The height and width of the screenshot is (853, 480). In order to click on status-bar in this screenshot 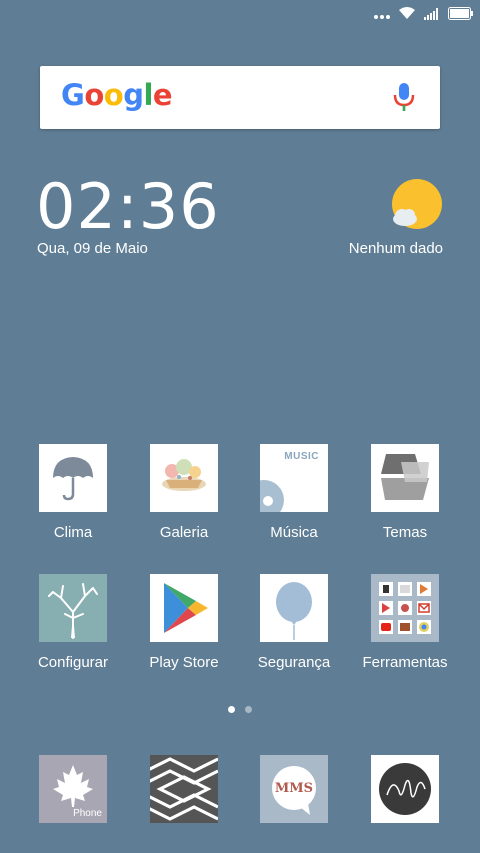, I will do `click(240, 15)`.